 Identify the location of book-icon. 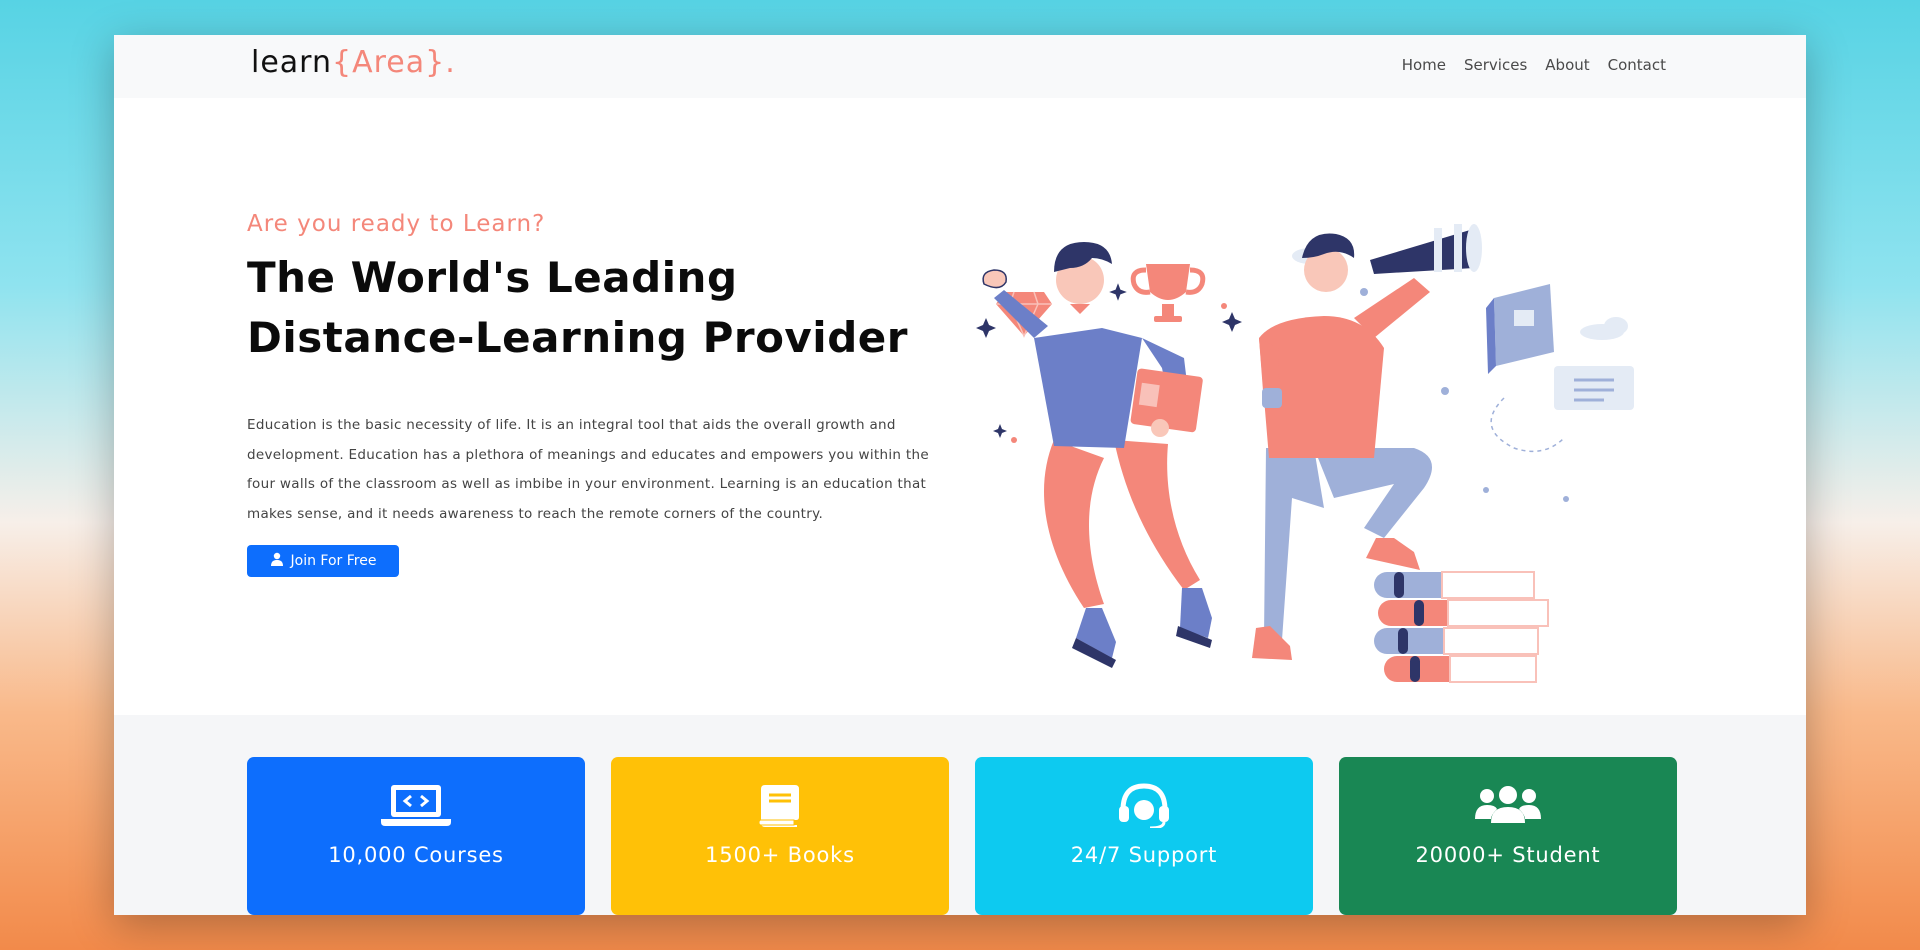
(780, 805).